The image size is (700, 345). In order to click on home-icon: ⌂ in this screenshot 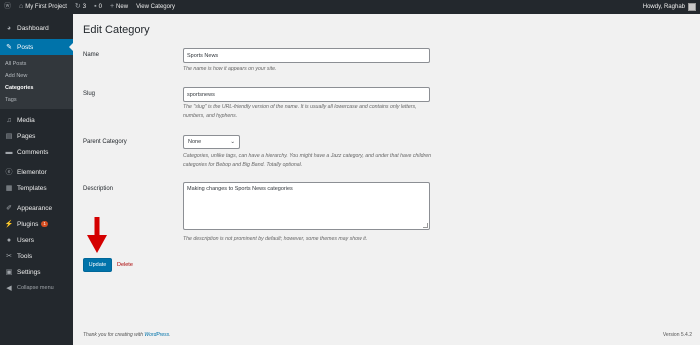, I will do `click(21, 6)`.